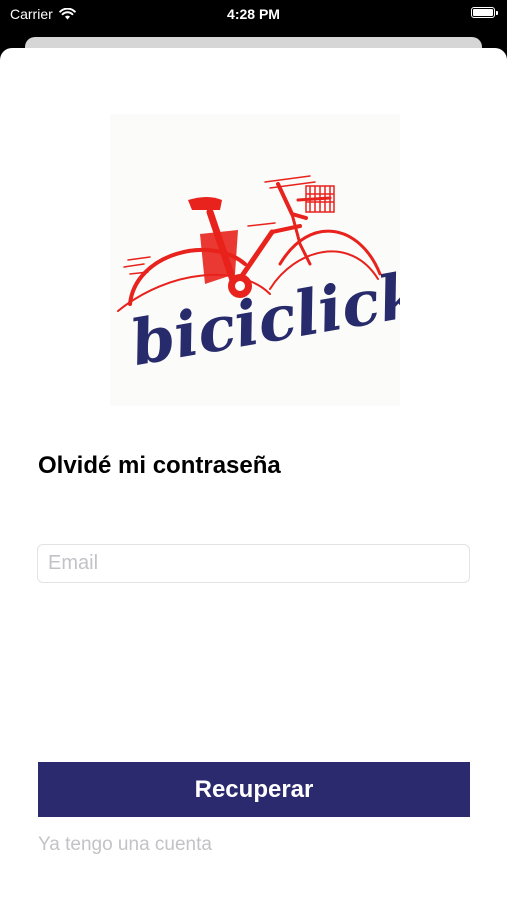 The height and width of the screenshot is (900, 507). Describe the element at coordinates (125, 845) in the screenshot. I see `login-link: Ya tengo una cuenta` at that location.